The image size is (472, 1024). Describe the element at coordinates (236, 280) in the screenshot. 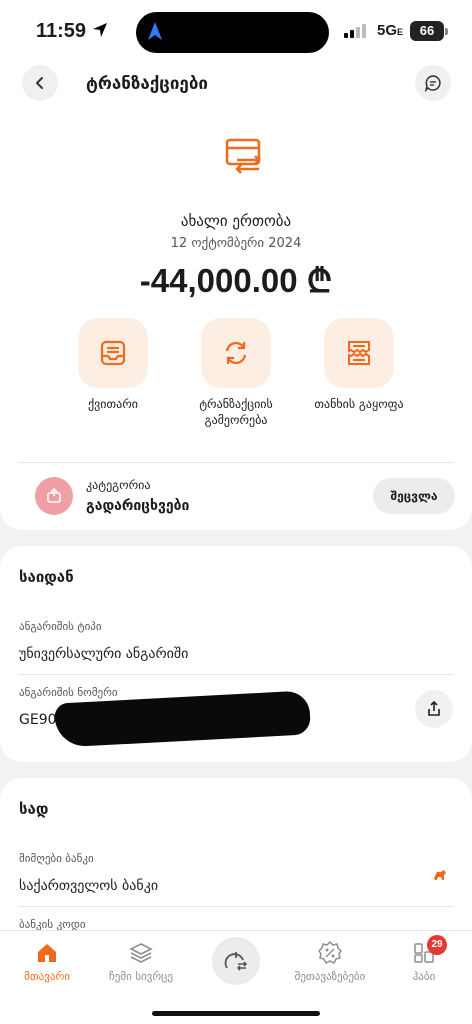

I see `transaction-amount: -44,000.00 ₾` at that location.